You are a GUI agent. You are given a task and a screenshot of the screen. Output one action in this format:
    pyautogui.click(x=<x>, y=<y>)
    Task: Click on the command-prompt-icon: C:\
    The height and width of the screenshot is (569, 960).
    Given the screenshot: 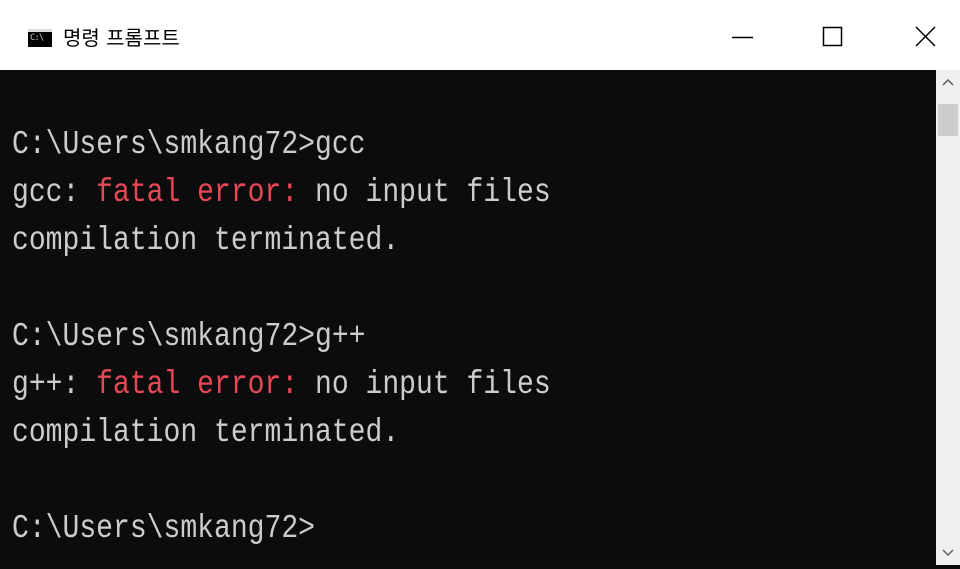 What is the action you would take?
    pyautogui.click(x=40, y=38)
    